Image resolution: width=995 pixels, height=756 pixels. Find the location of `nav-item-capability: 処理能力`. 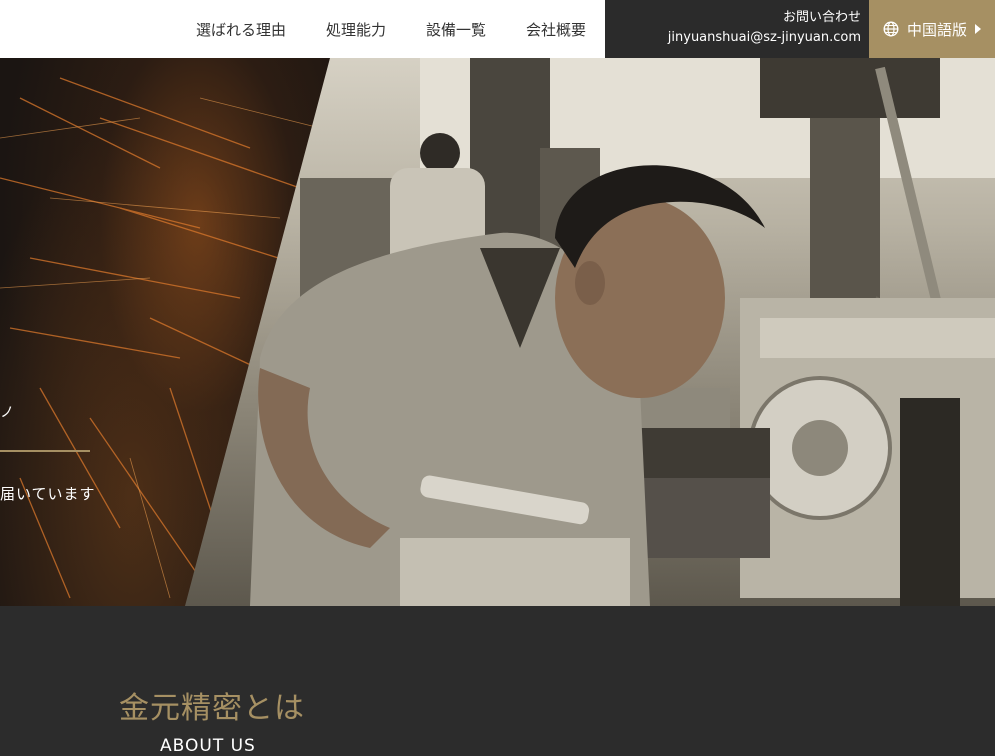

nav-item-capability: 処理能力 is located at coordinates (356, 29).